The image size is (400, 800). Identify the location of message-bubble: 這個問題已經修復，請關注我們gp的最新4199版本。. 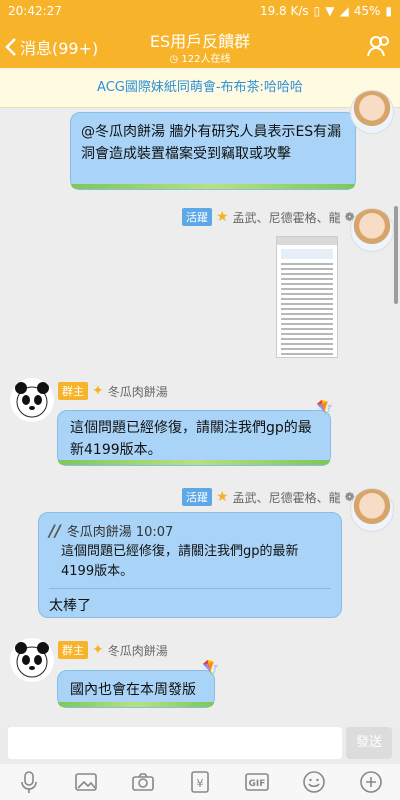
(194, 438).